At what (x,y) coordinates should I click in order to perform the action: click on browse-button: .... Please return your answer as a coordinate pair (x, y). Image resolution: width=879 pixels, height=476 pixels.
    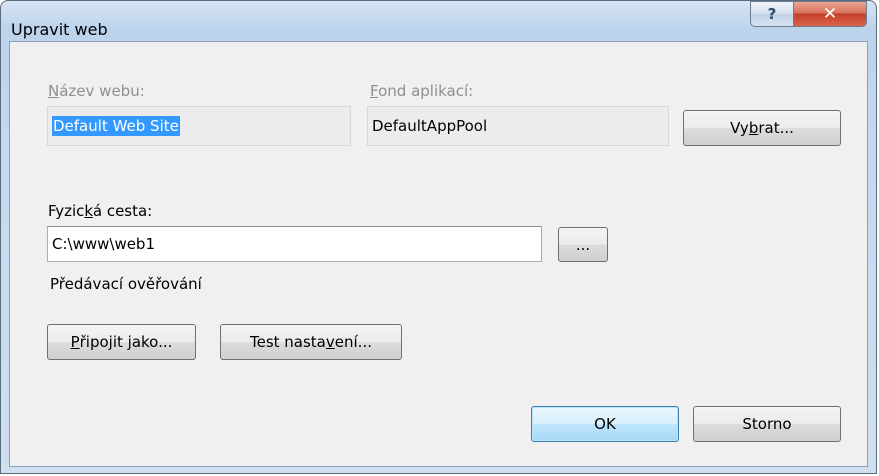
    Looking at the image, I should click on (583, 244).